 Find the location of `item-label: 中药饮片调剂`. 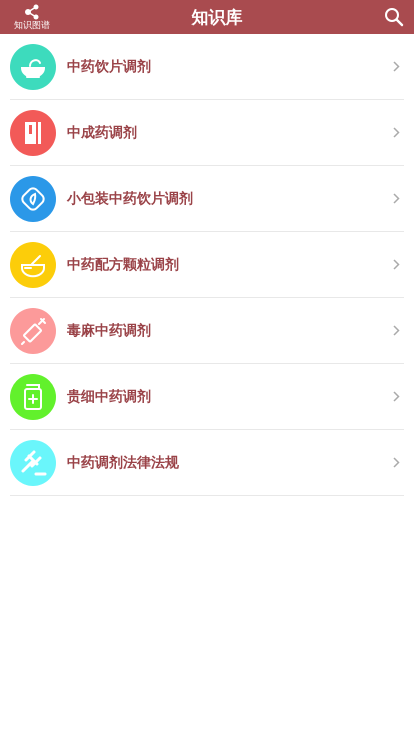

item-label: 中药饮片调剂 is located at coordinates (109, 67).